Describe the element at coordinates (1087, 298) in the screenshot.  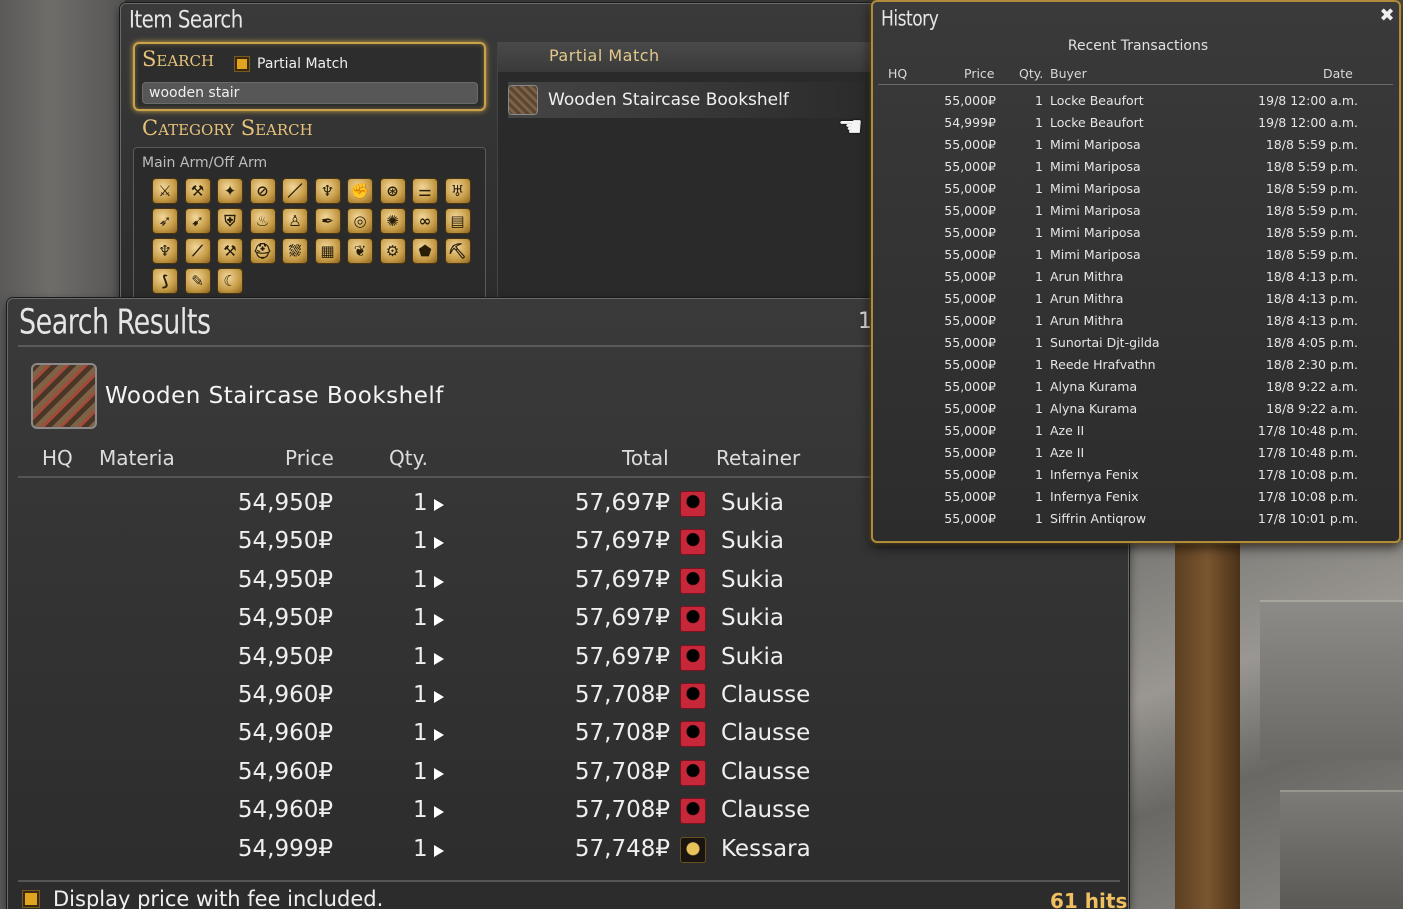
I see `history-buyer: Arun Mithra` at that location.